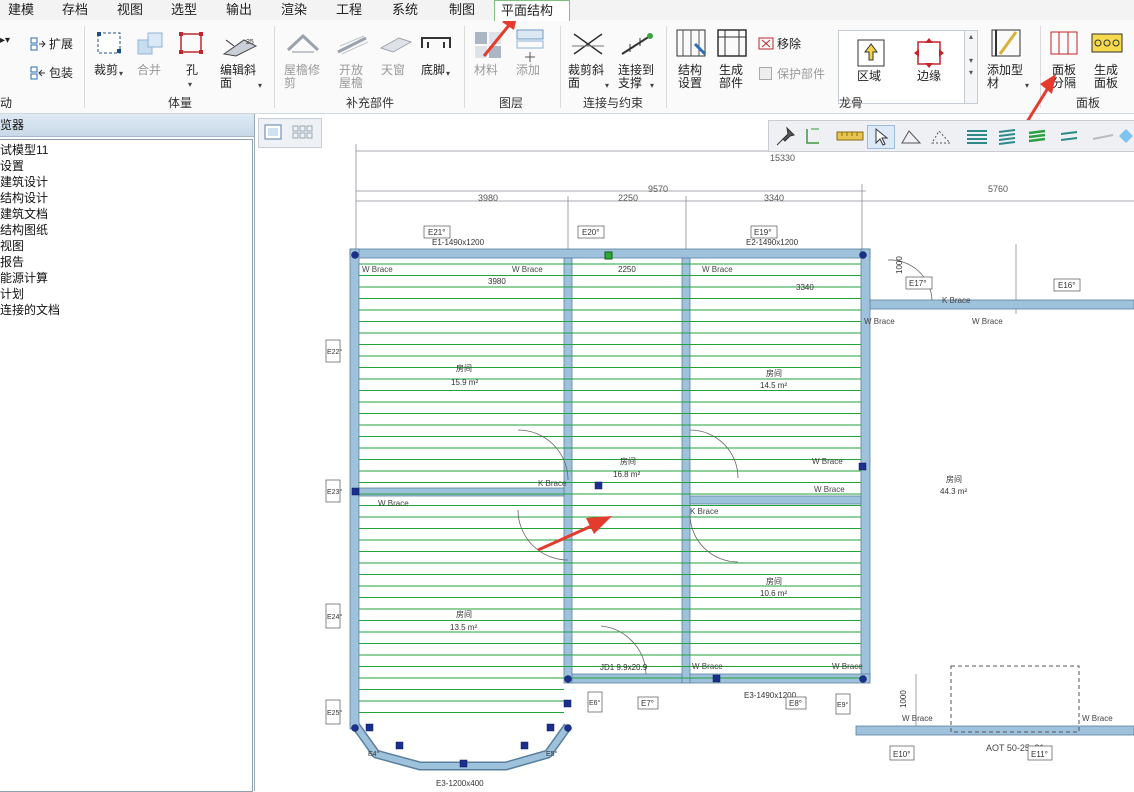 This screenshot has width=1134, height=792. I want to click on eave-trim-button: 屋檐修 剪, so click(302, 77).